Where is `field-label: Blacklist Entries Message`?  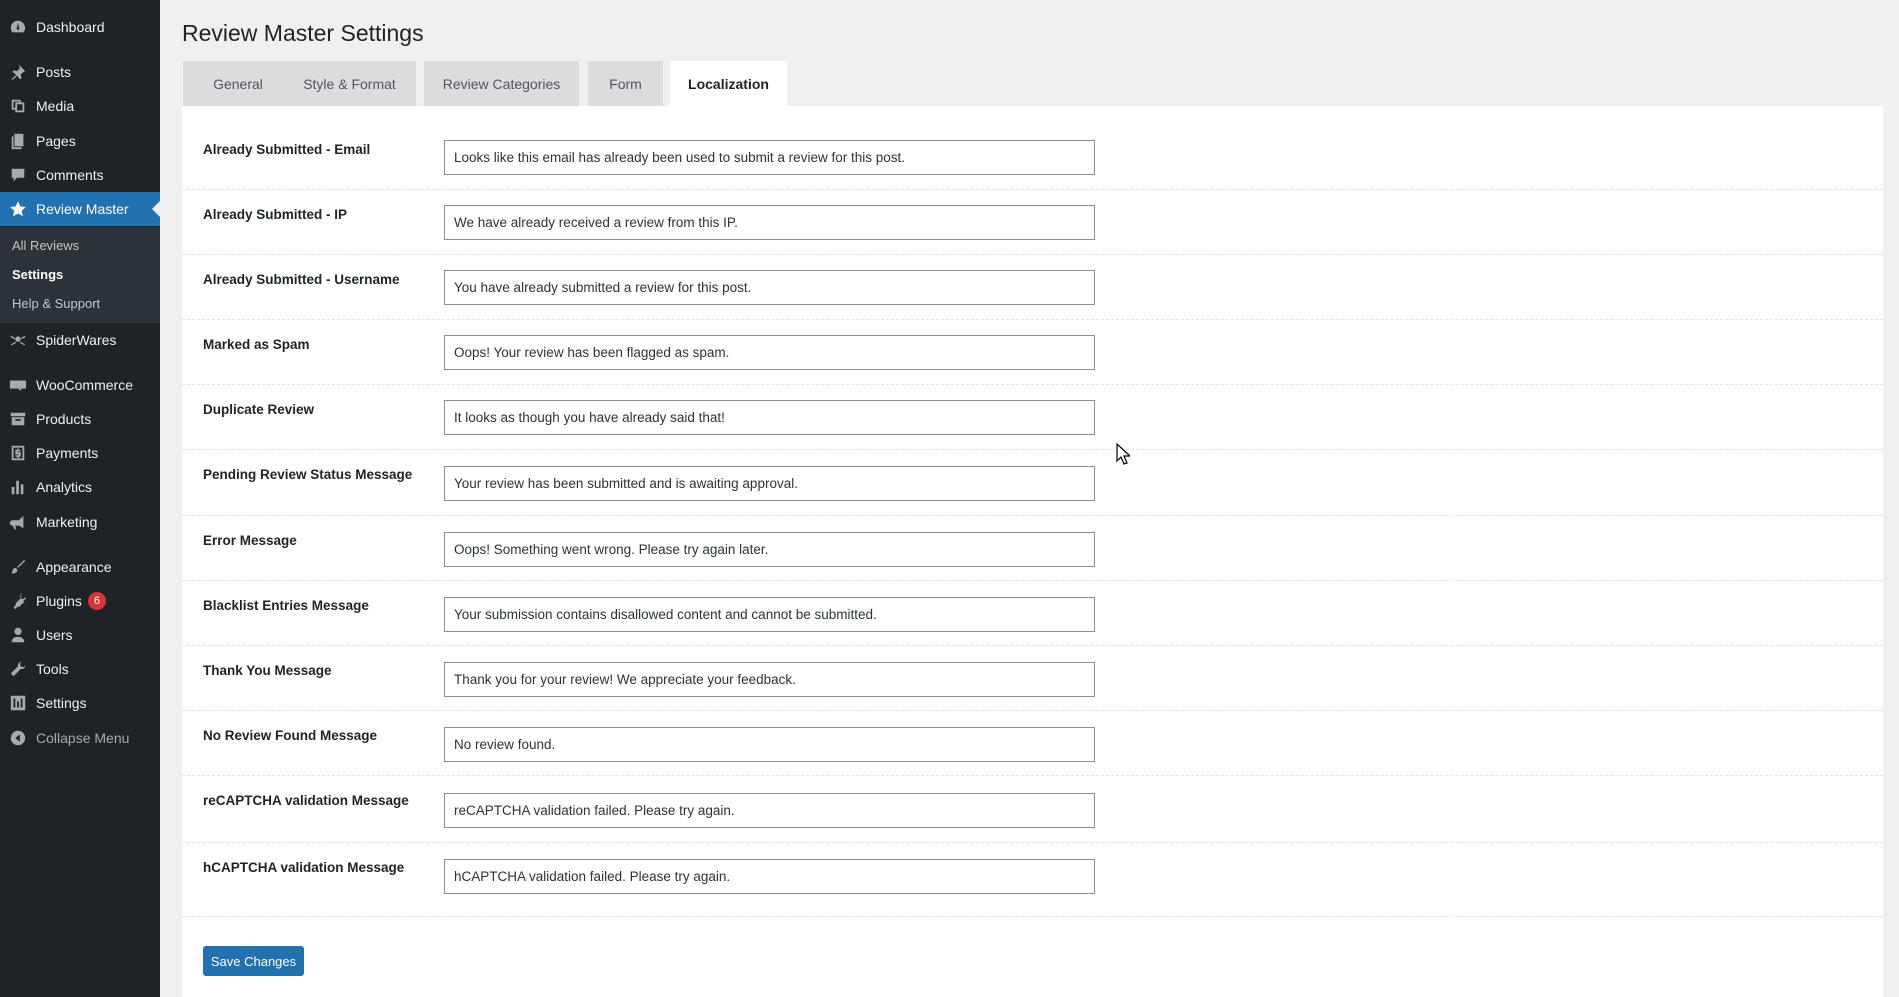
field-label: Blacklist Entries Message is located at coordinates (286, 605).